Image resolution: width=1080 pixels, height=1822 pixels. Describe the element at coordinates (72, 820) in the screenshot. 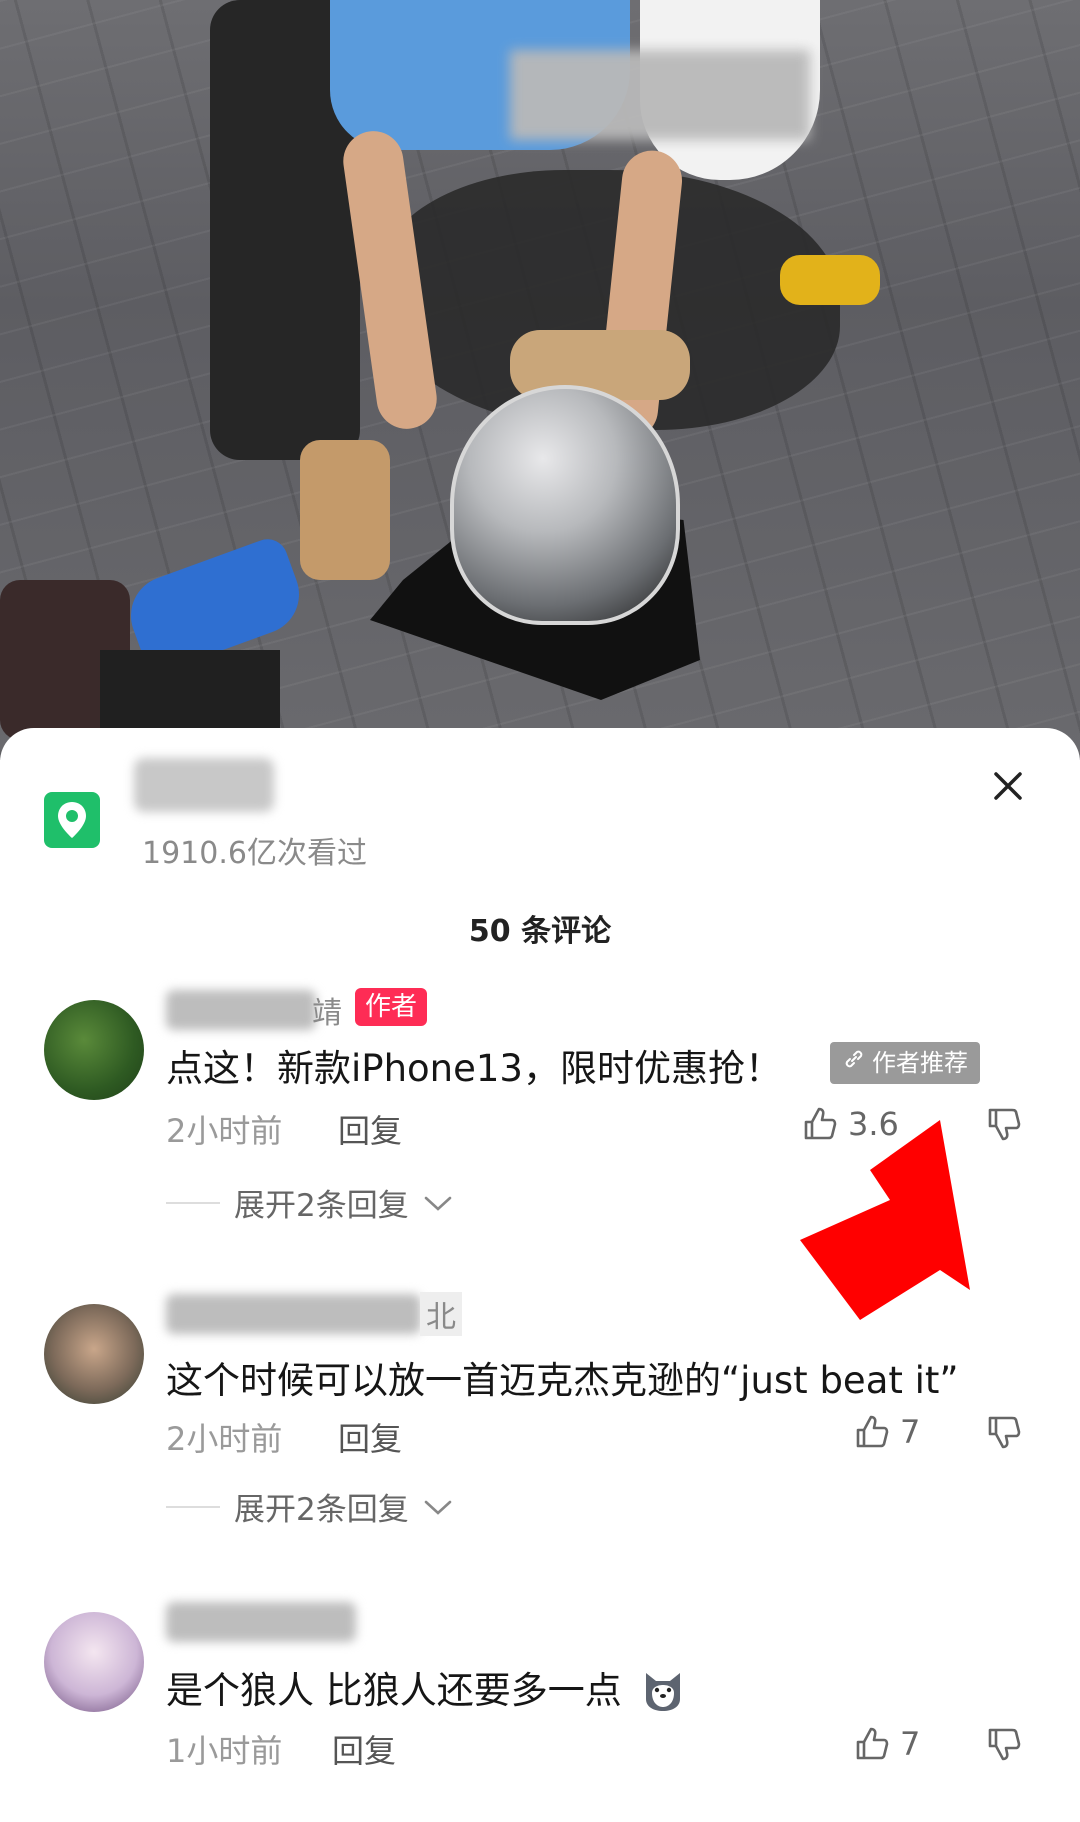

I see `location-pin-icon` at that location.